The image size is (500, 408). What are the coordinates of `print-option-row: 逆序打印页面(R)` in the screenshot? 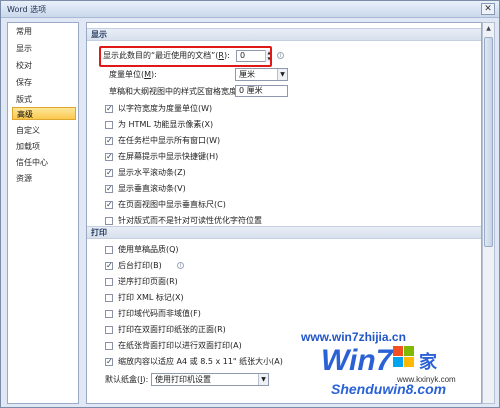 It's located at (255, 282).